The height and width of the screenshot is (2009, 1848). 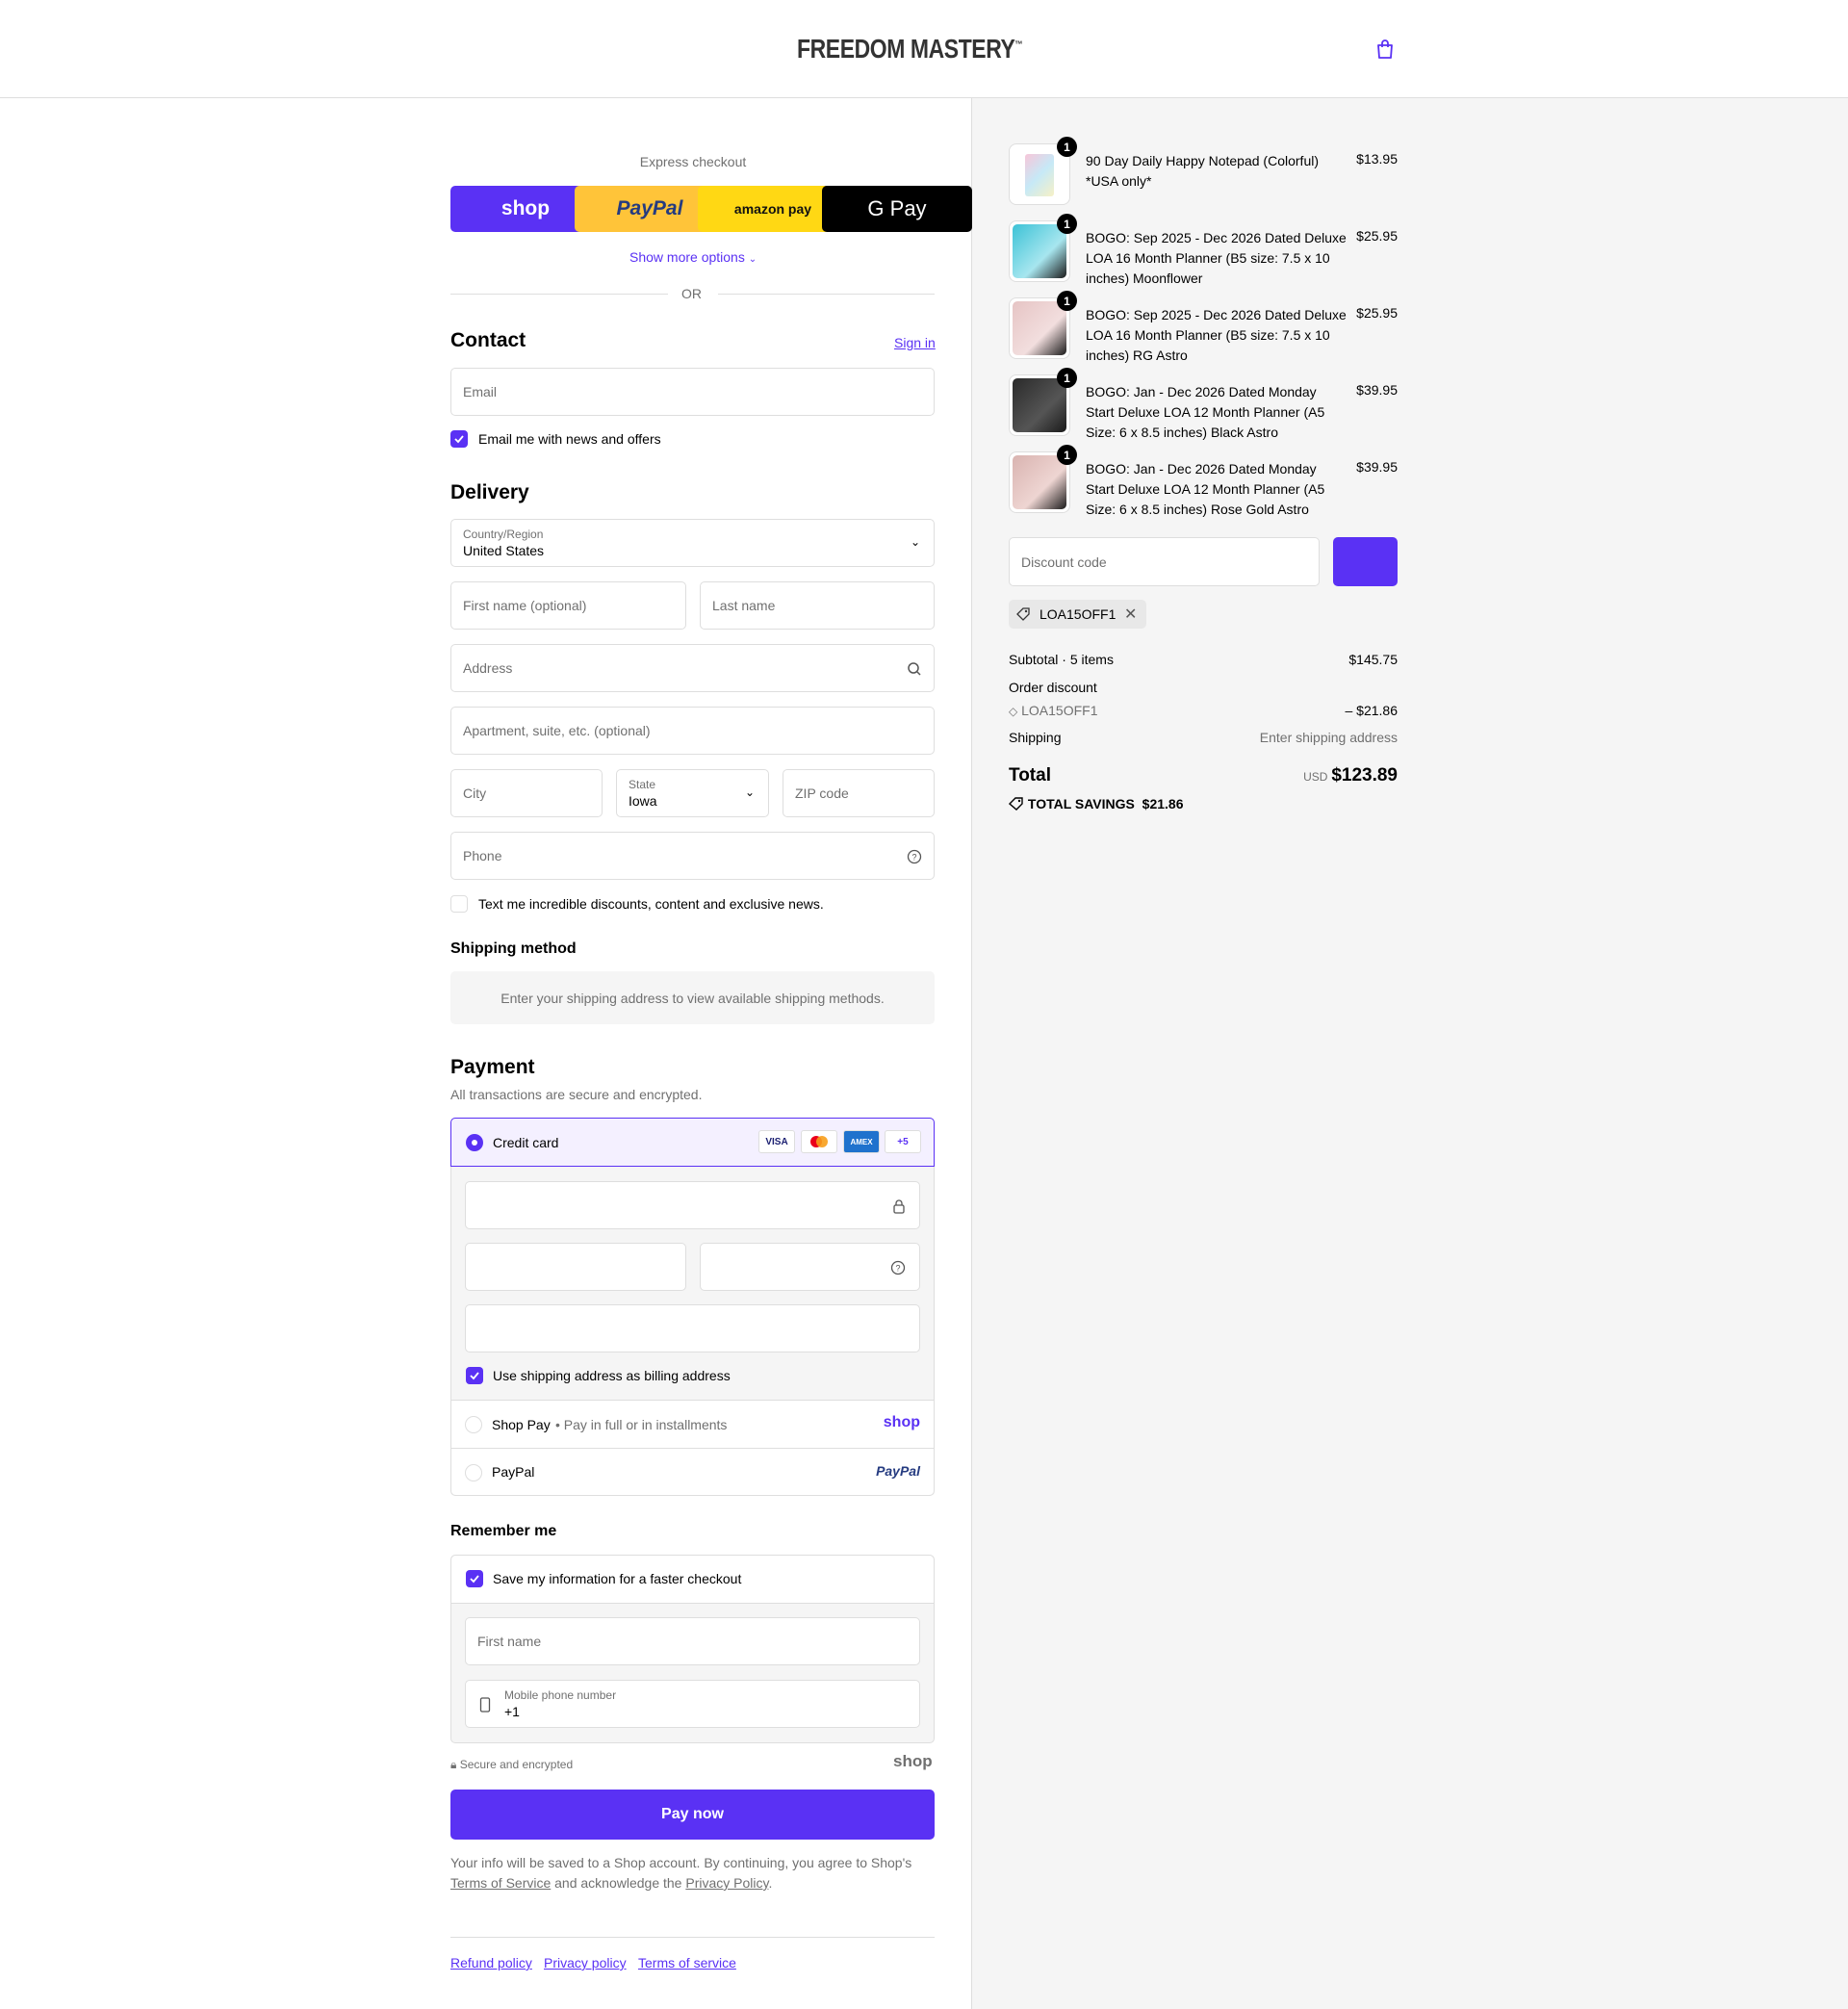 I want to click on mobile-phone-icon, so click(x=485, y=1705).